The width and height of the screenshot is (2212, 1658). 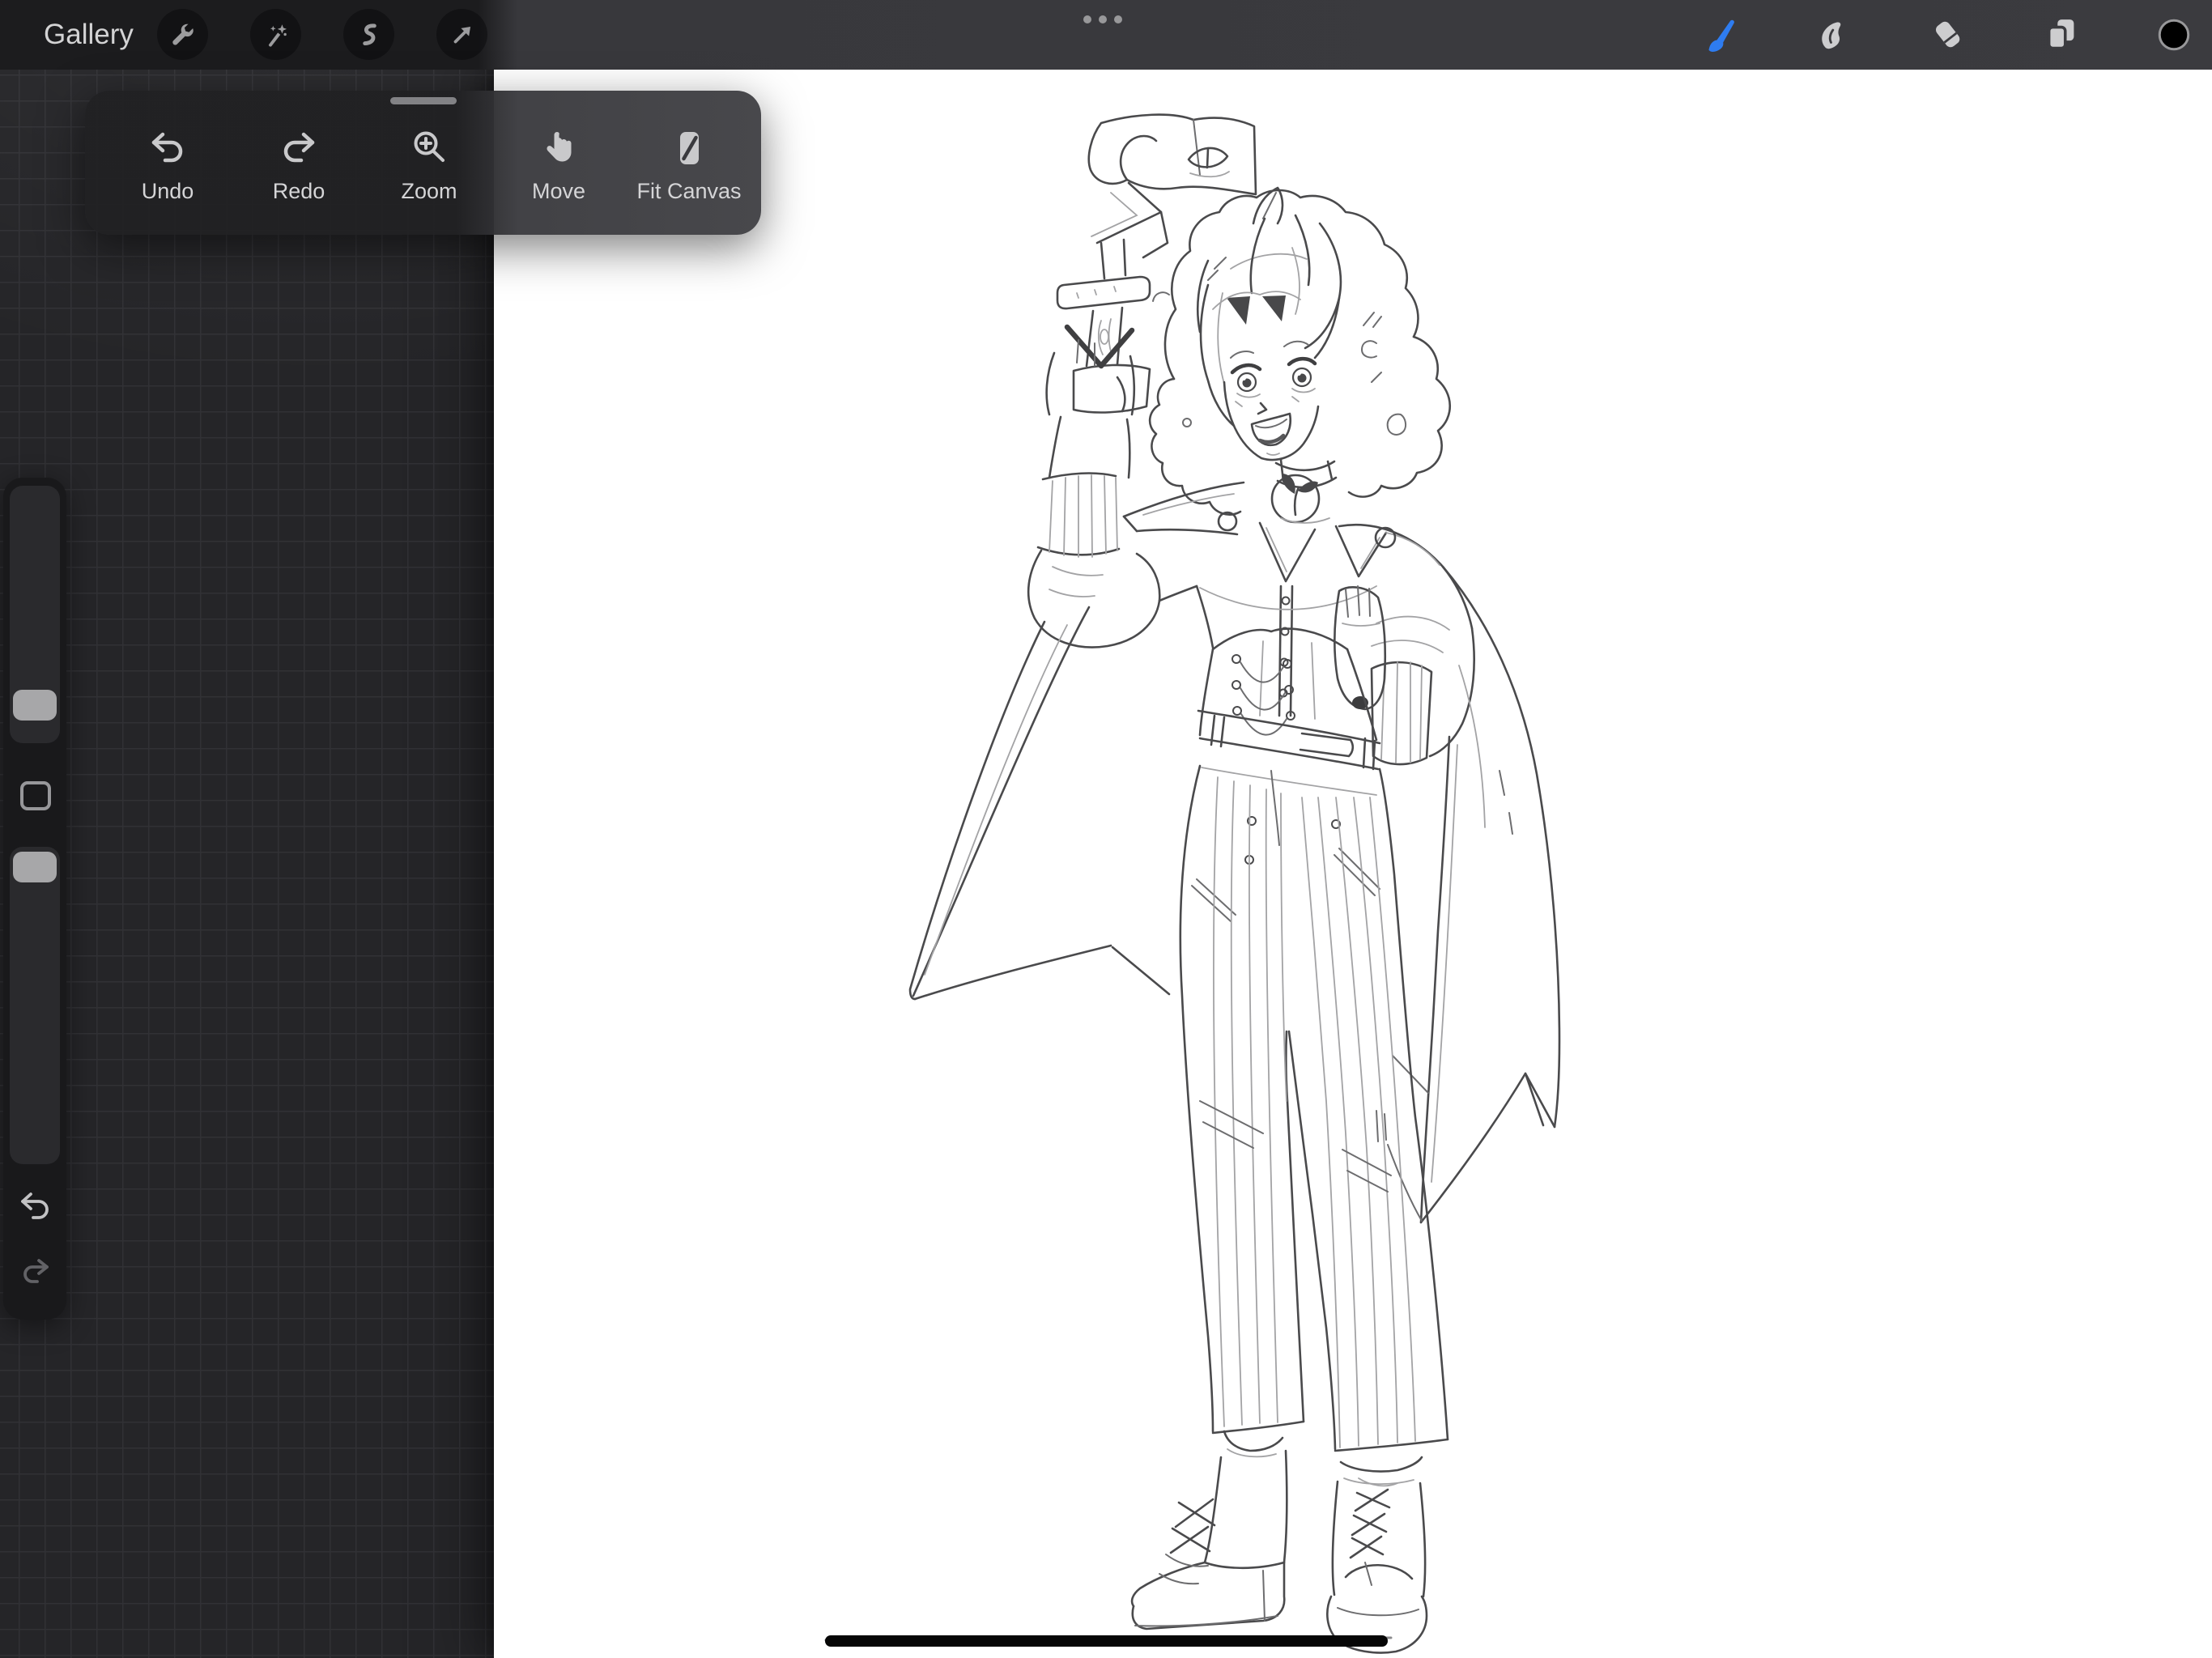 What do you see at coordinates (1300, 351) in the screenshot?
I see `artwork-head` at bounding box center [1300, 351].